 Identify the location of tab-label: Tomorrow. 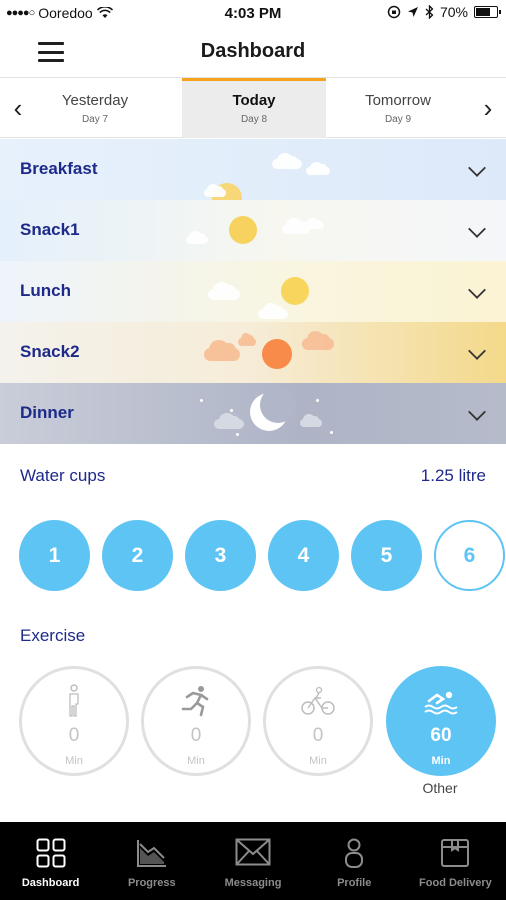
(398, 100).